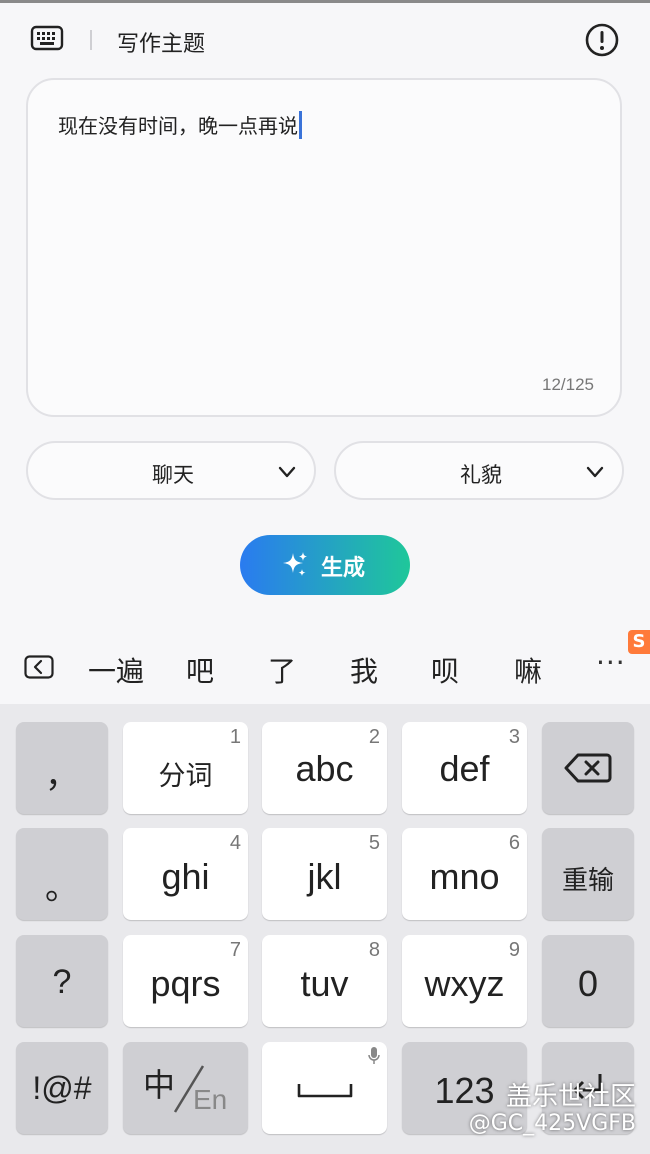  What do you see at coordinates (324, 981) in the screenshot?
I see `key-tuv: tuv 8` at bounding box center [324, 981].